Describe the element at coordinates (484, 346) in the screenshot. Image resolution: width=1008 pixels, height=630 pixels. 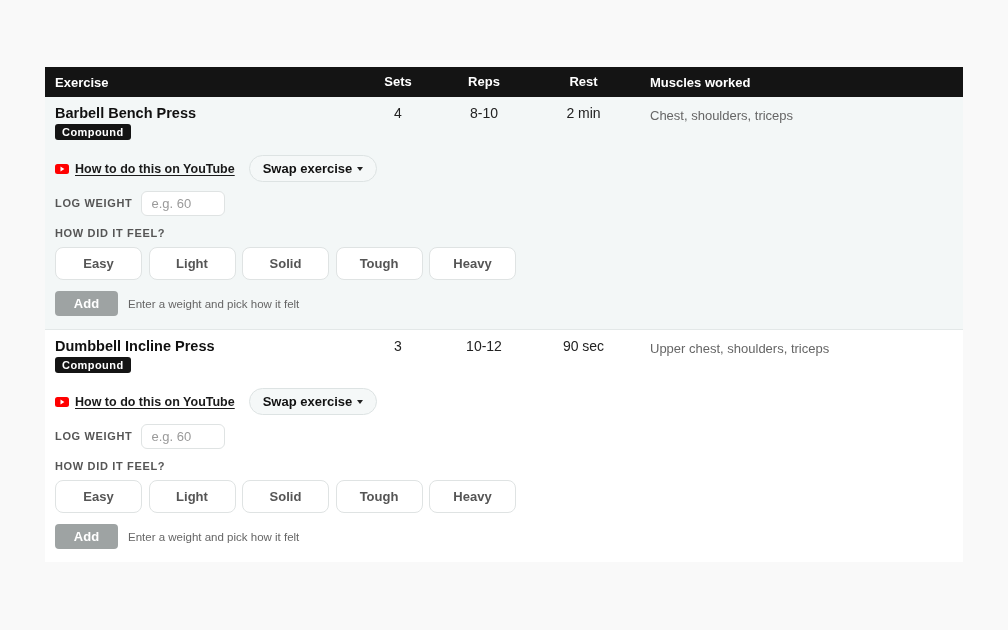
I see `reps-value: 10-12` at that location.